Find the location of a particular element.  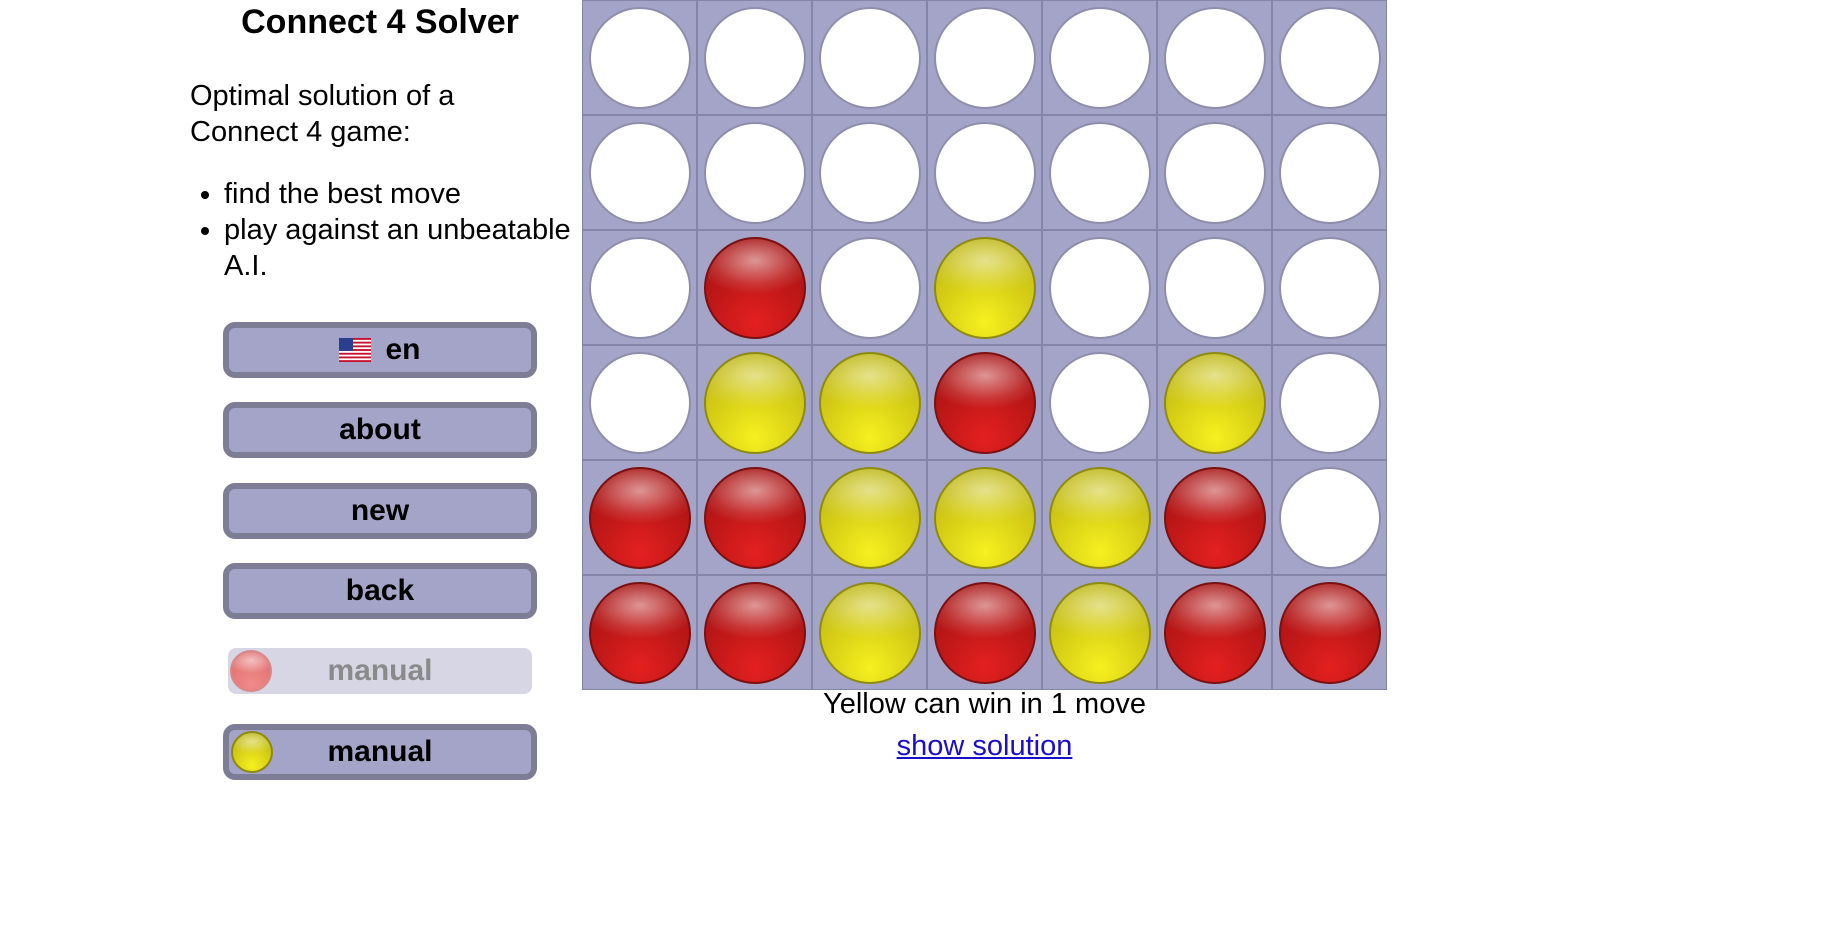

solution-link-container: show solution is located at coordinates (984, 746).